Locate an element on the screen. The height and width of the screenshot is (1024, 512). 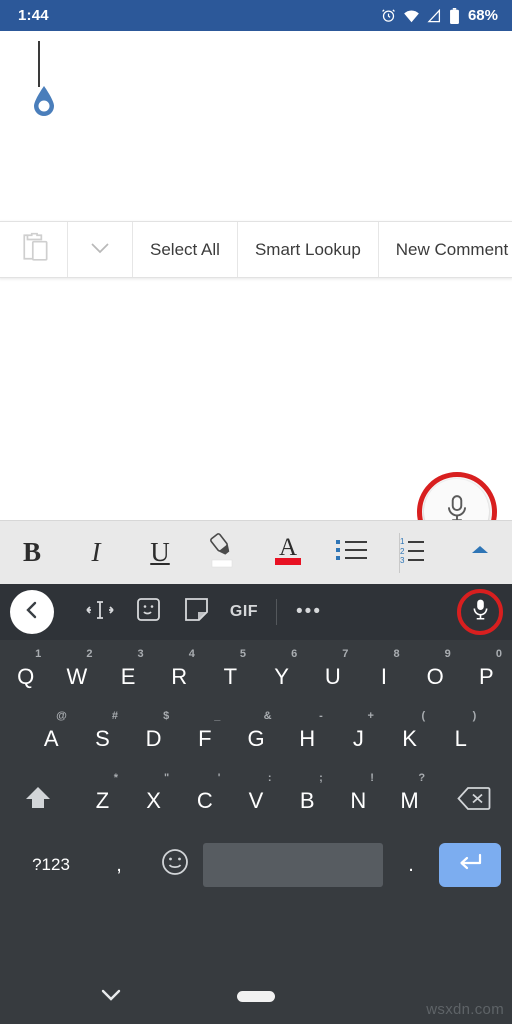
key-y: 6Y is located at coordinates (281, 677).